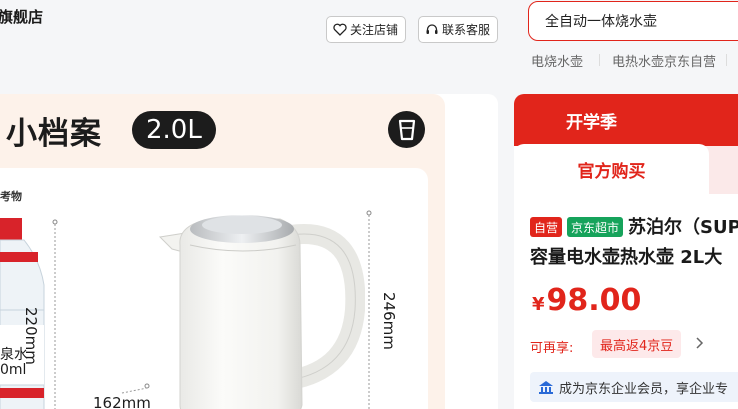 This screenshot has width=738, height=409. Describe the element at coordinates (594, 300) in the screenshot. I see `price-value: 98.00` at that location.